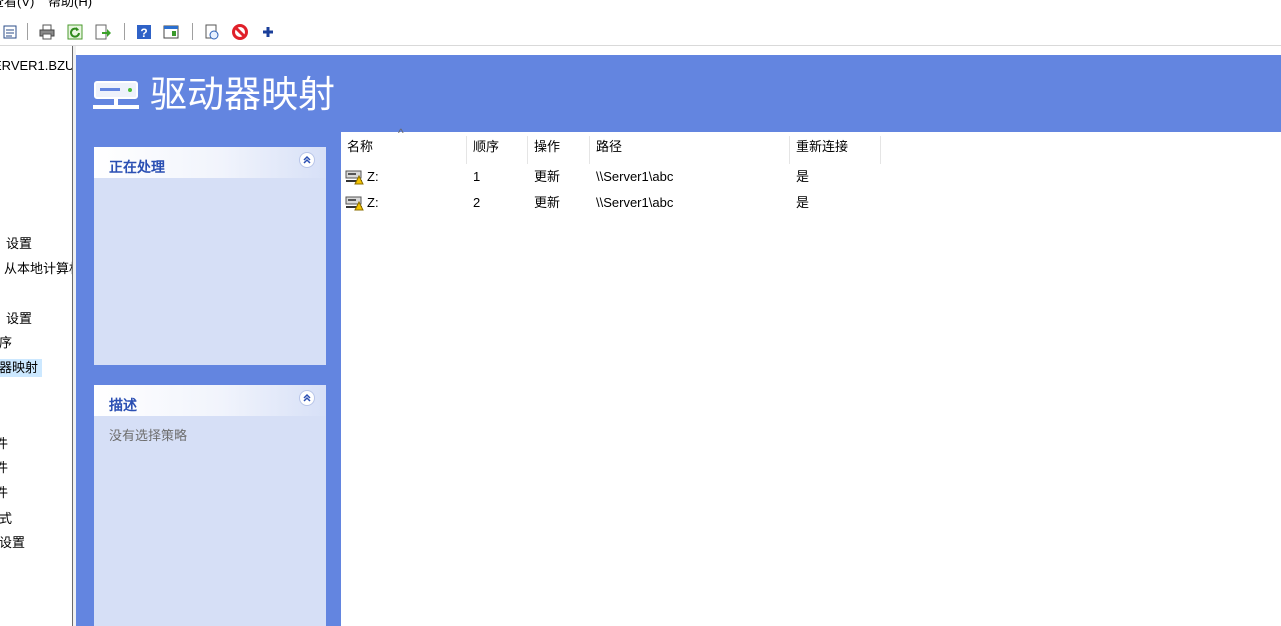 The height and width of the screenshot is (626, 1281). What do you see at coordinates (477, 202) in the screenshot?
I see `cell-order: 2` at bounding box center [477, 202].